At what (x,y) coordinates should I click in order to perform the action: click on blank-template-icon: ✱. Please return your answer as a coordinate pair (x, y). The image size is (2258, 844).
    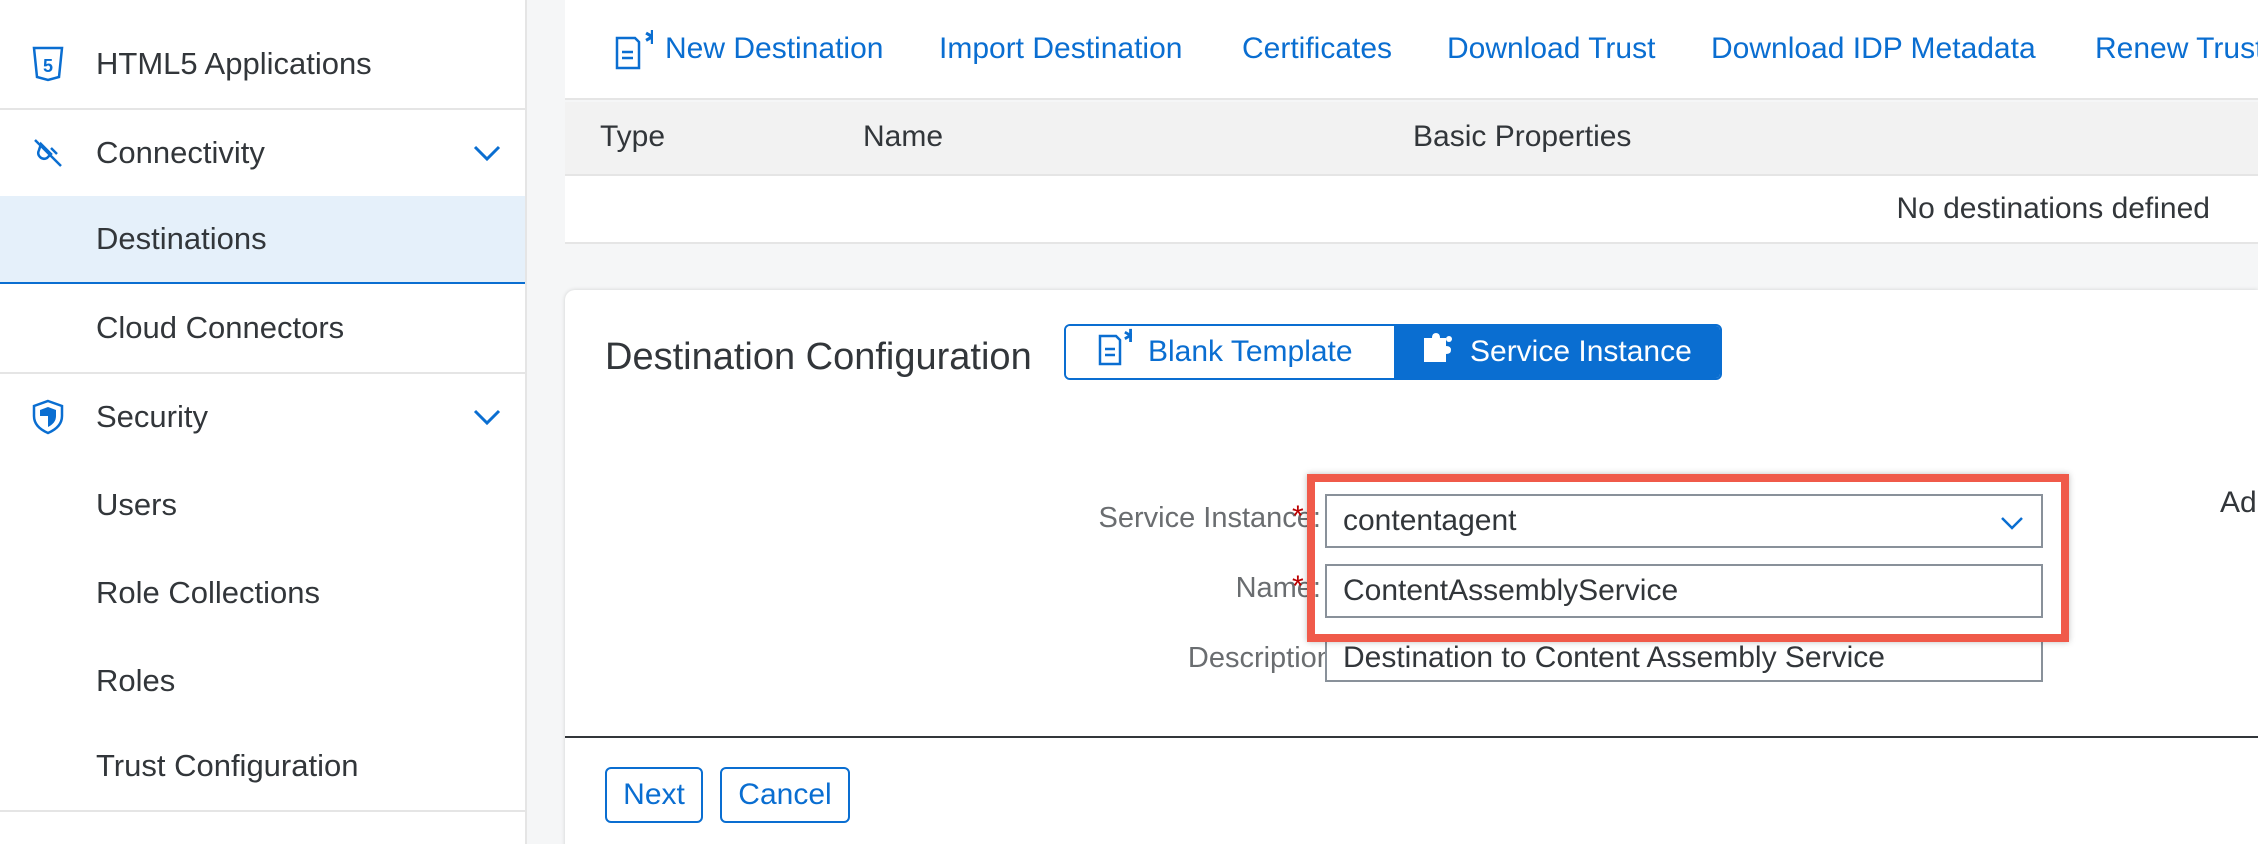
    Looking at the image, I should click on (1117, 351).